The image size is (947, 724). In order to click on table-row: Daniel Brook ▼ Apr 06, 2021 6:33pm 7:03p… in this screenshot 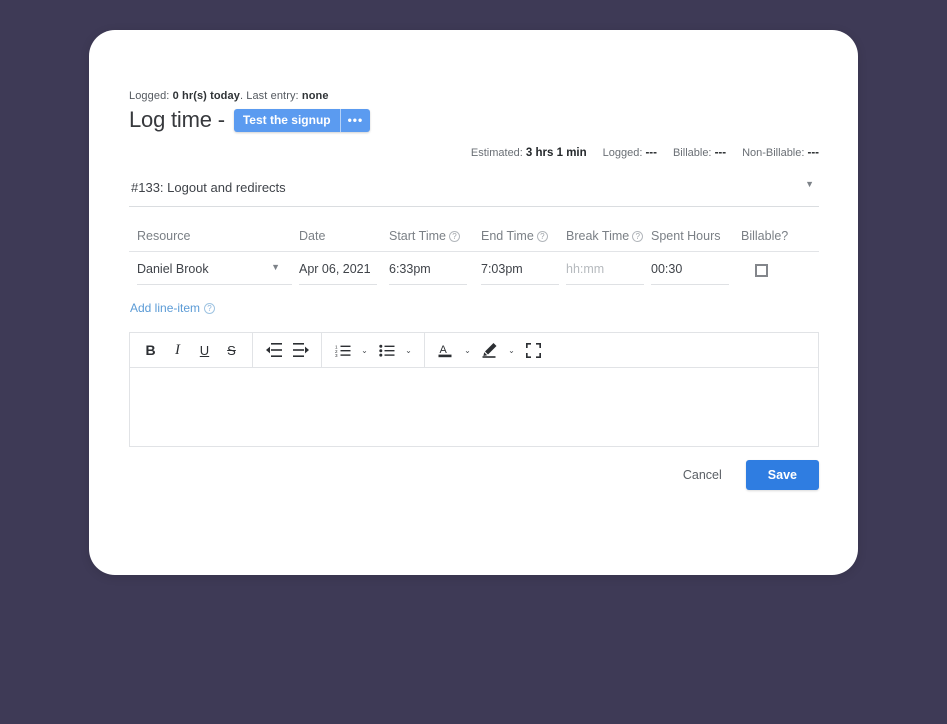, I will do `click(474, 268)`.